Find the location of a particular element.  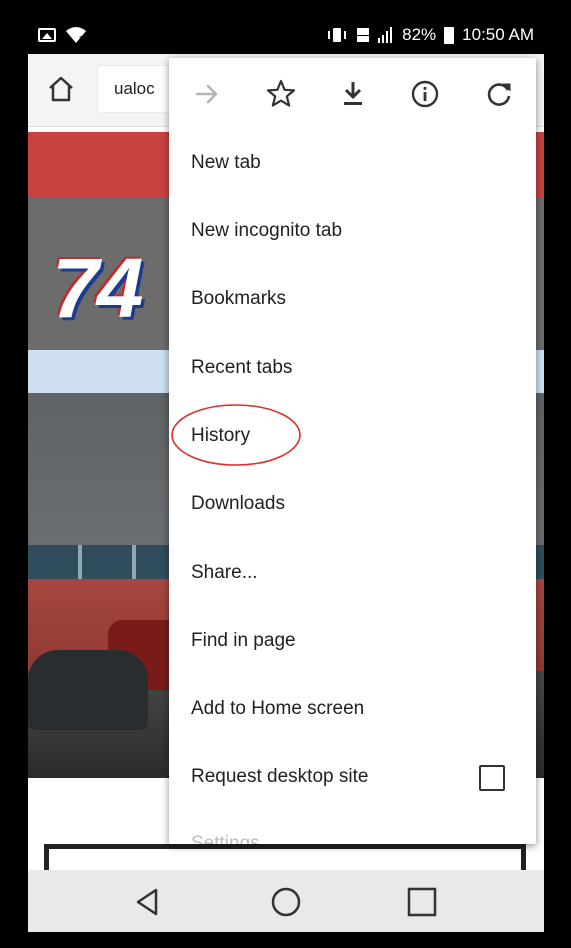

star-icon is located at coordinates (281, 94).